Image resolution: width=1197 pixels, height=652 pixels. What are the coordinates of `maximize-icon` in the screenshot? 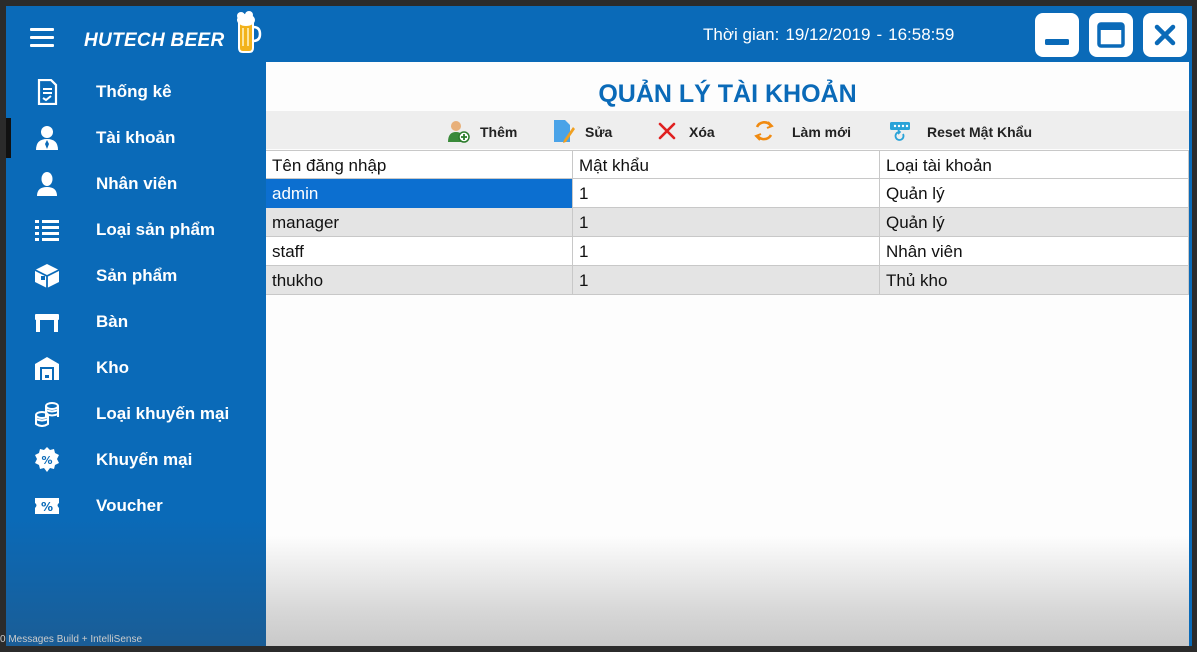 It's located at (1111, 35).